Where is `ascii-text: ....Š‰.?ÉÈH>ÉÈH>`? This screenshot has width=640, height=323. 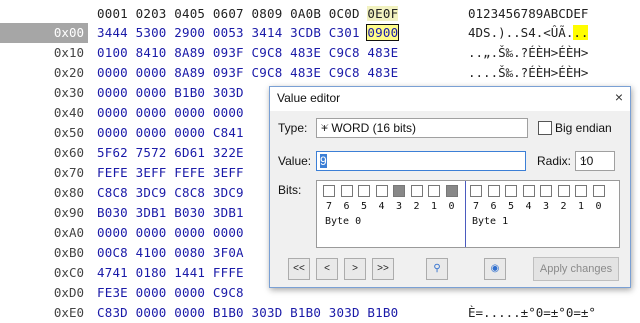 ascii-text: ....Š‰.?ÉÈH>ÉÈH> is located at coordinates (528, 72).